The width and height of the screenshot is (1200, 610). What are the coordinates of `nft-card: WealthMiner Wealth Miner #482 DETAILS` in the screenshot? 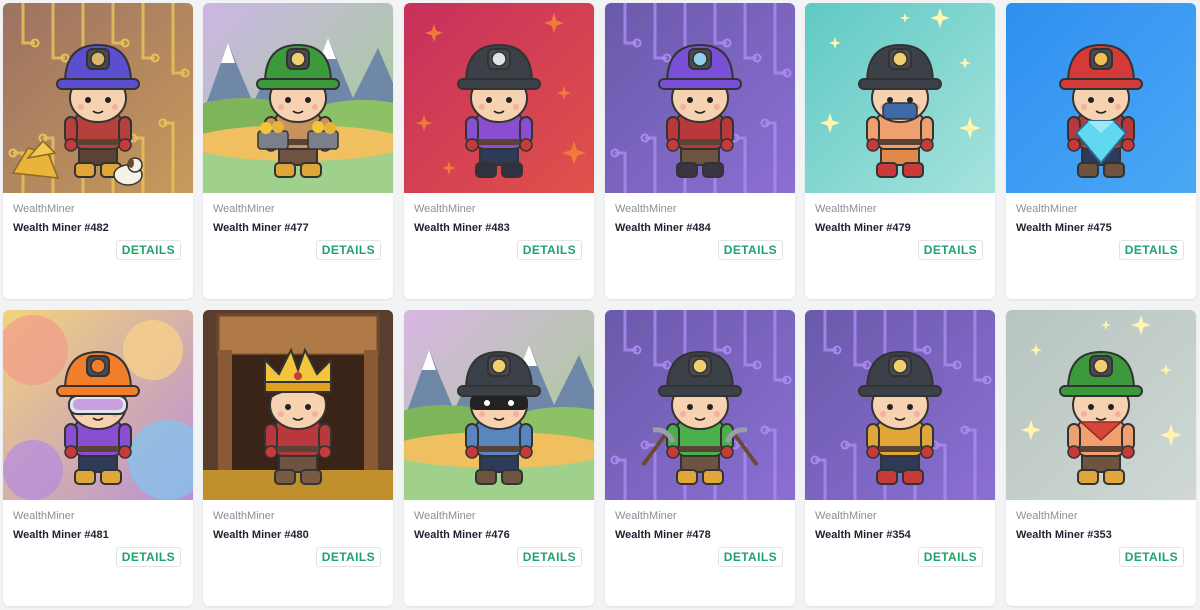 It's located at (98, 151).